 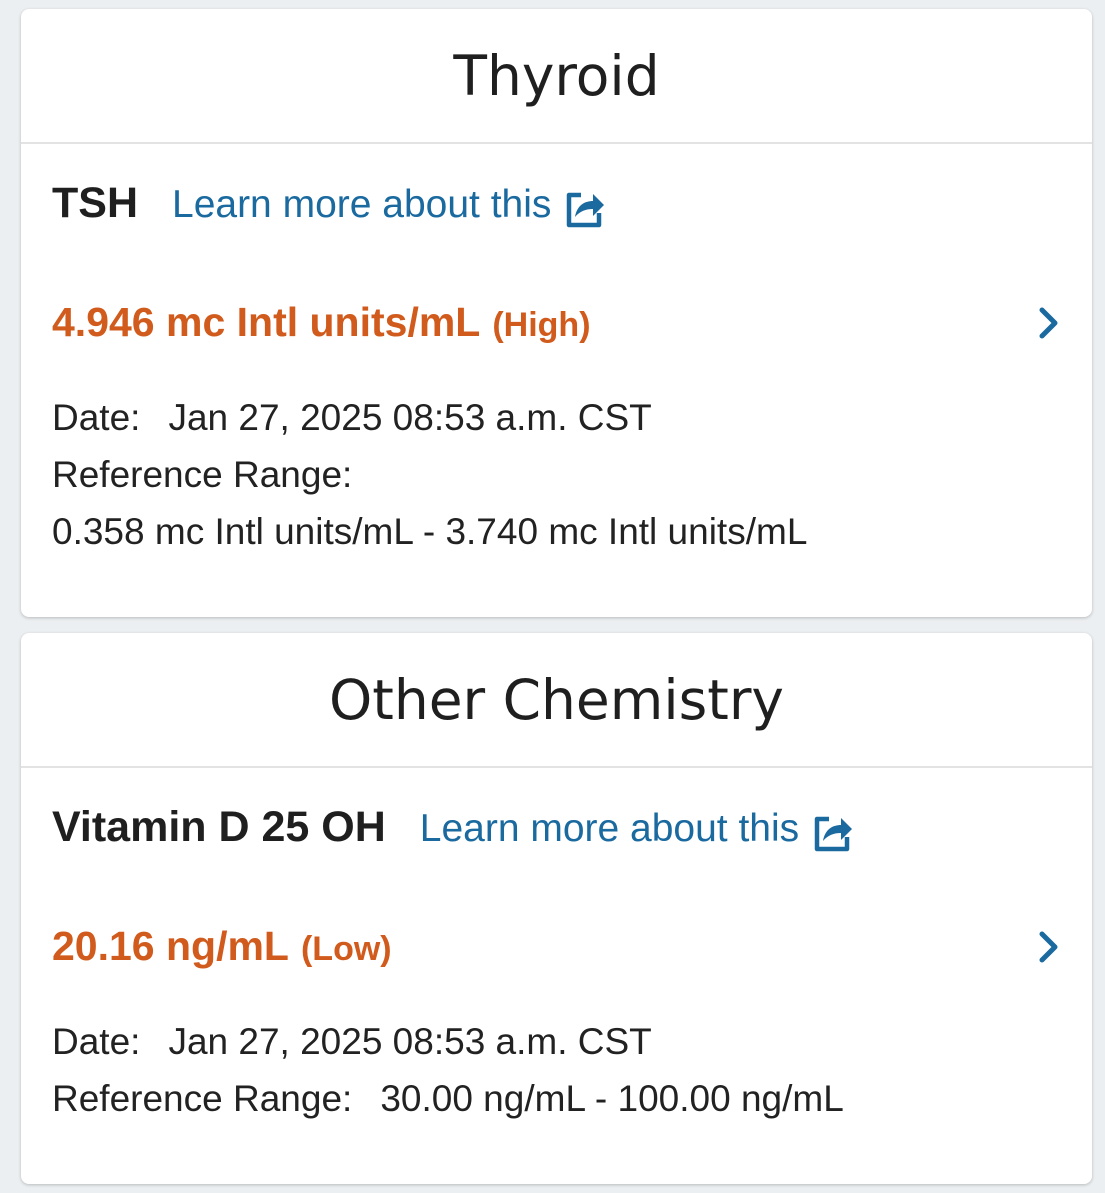 I want to click on section-title: Other Chemistry, so click(x=556, y=700).